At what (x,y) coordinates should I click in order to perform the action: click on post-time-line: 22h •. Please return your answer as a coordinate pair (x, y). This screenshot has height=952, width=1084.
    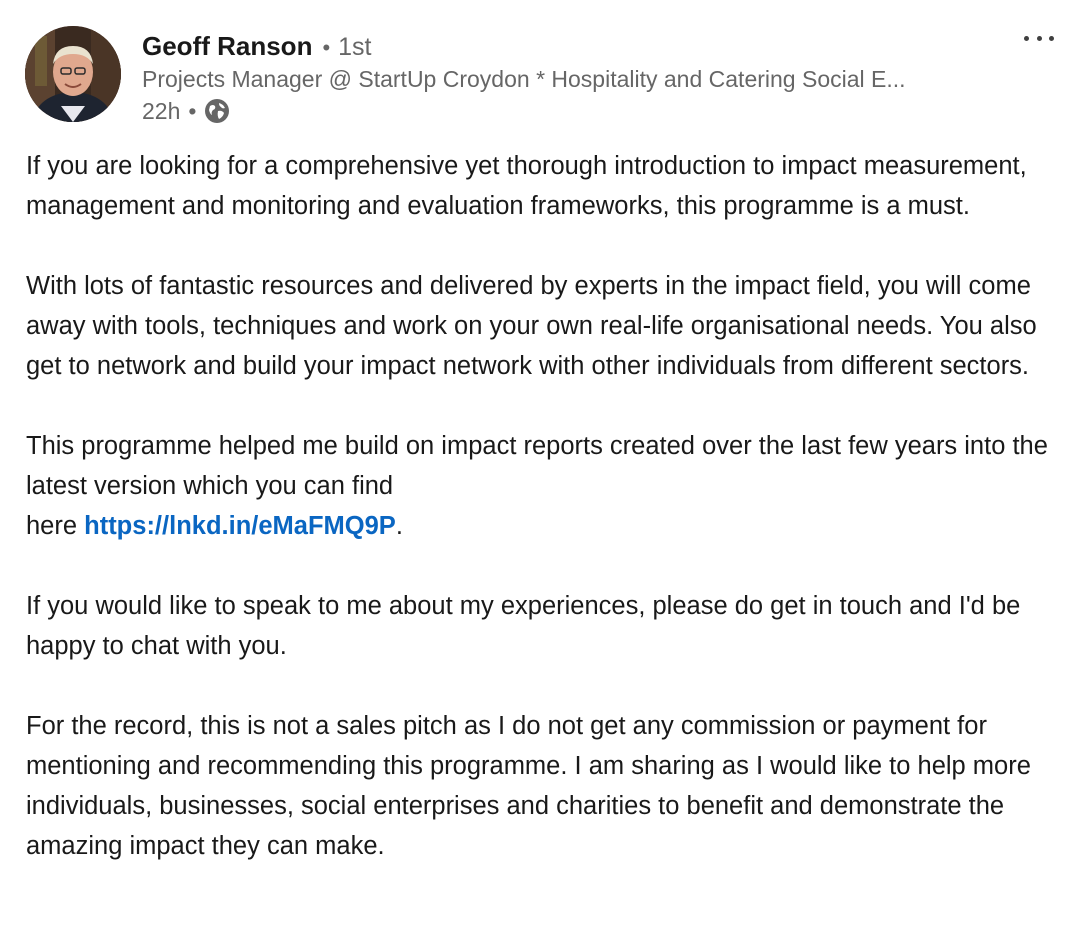
    Looking at the image, I should click on (582, 111).